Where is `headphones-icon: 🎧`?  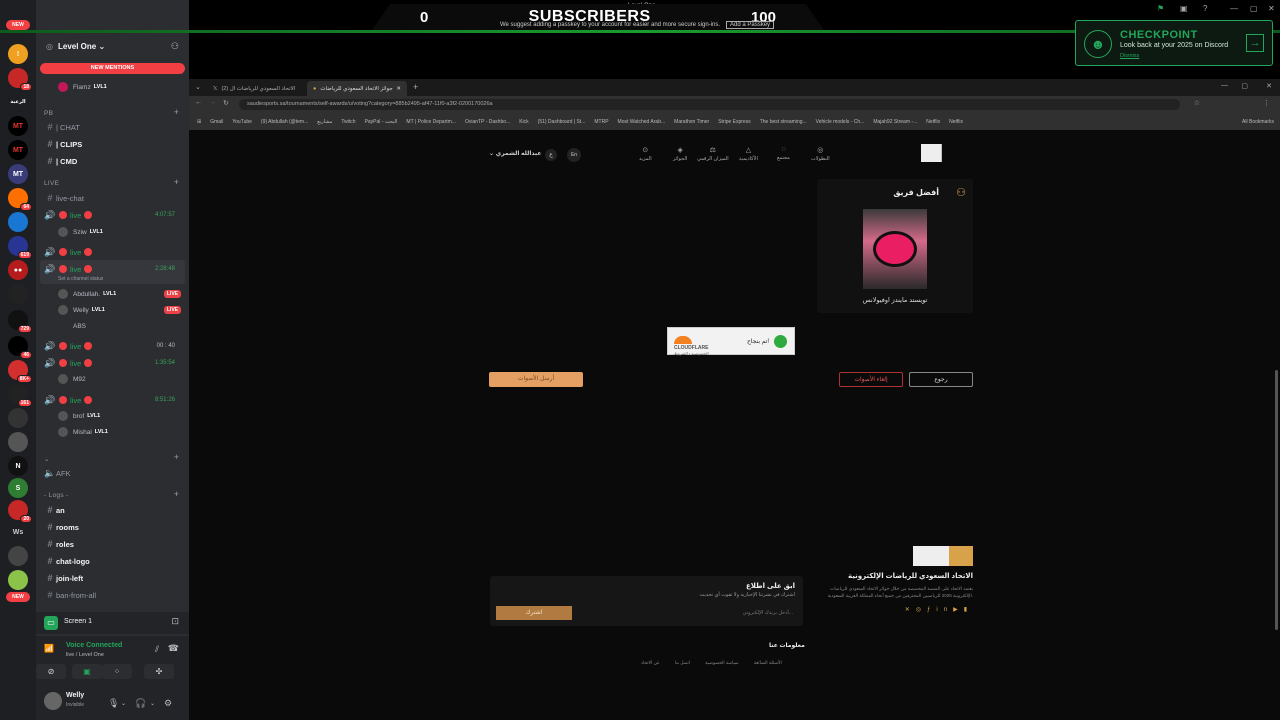
headphones-icon: 🎧 is located at coordinates (140, 703).